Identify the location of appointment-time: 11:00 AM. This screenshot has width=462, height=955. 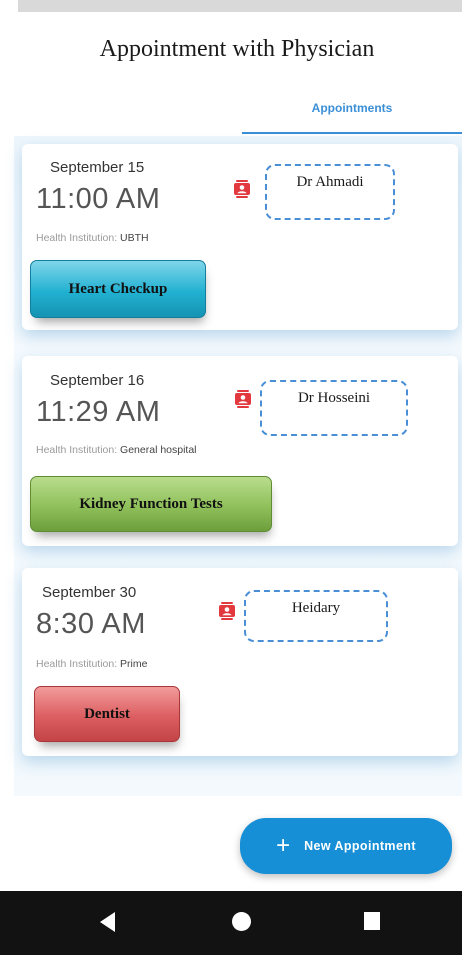
(98, 199).